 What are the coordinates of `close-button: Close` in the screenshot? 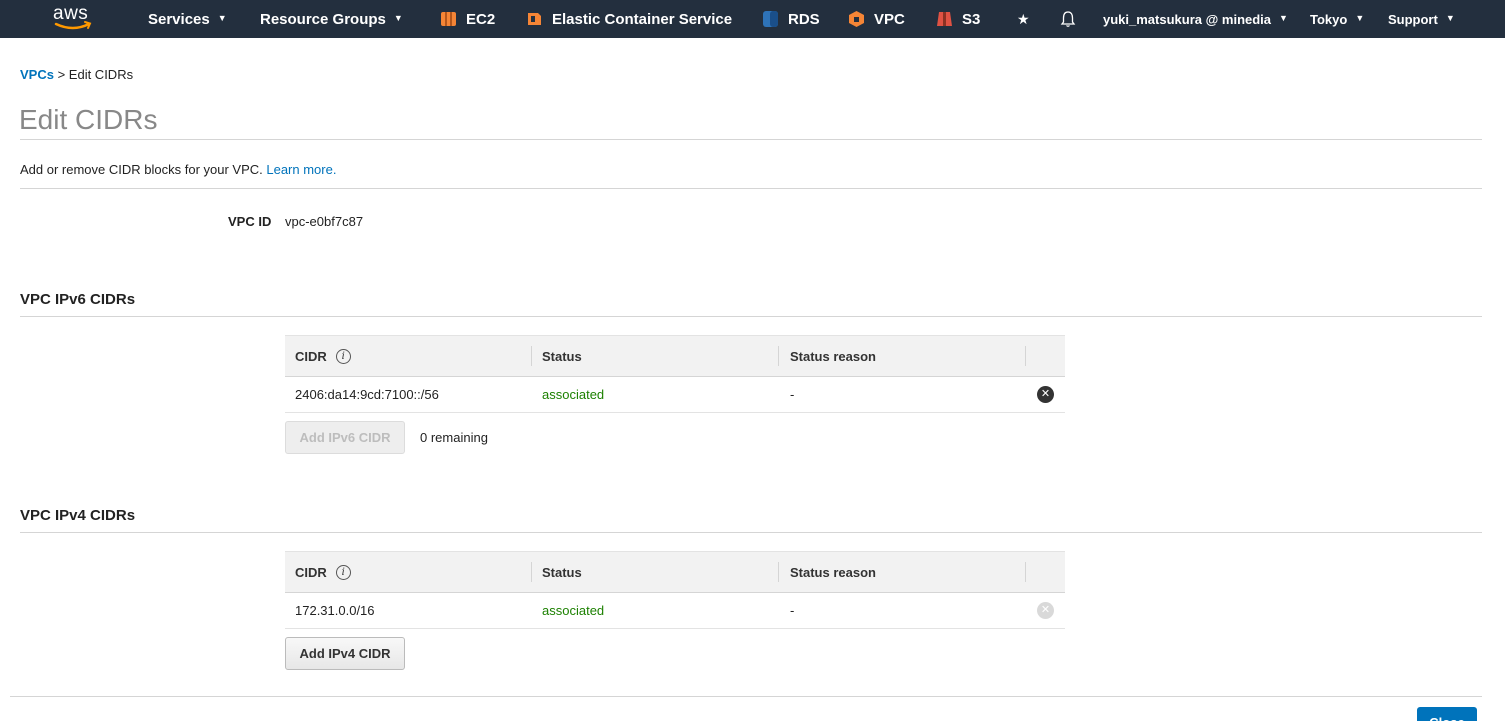 It's located at (1447, 714).